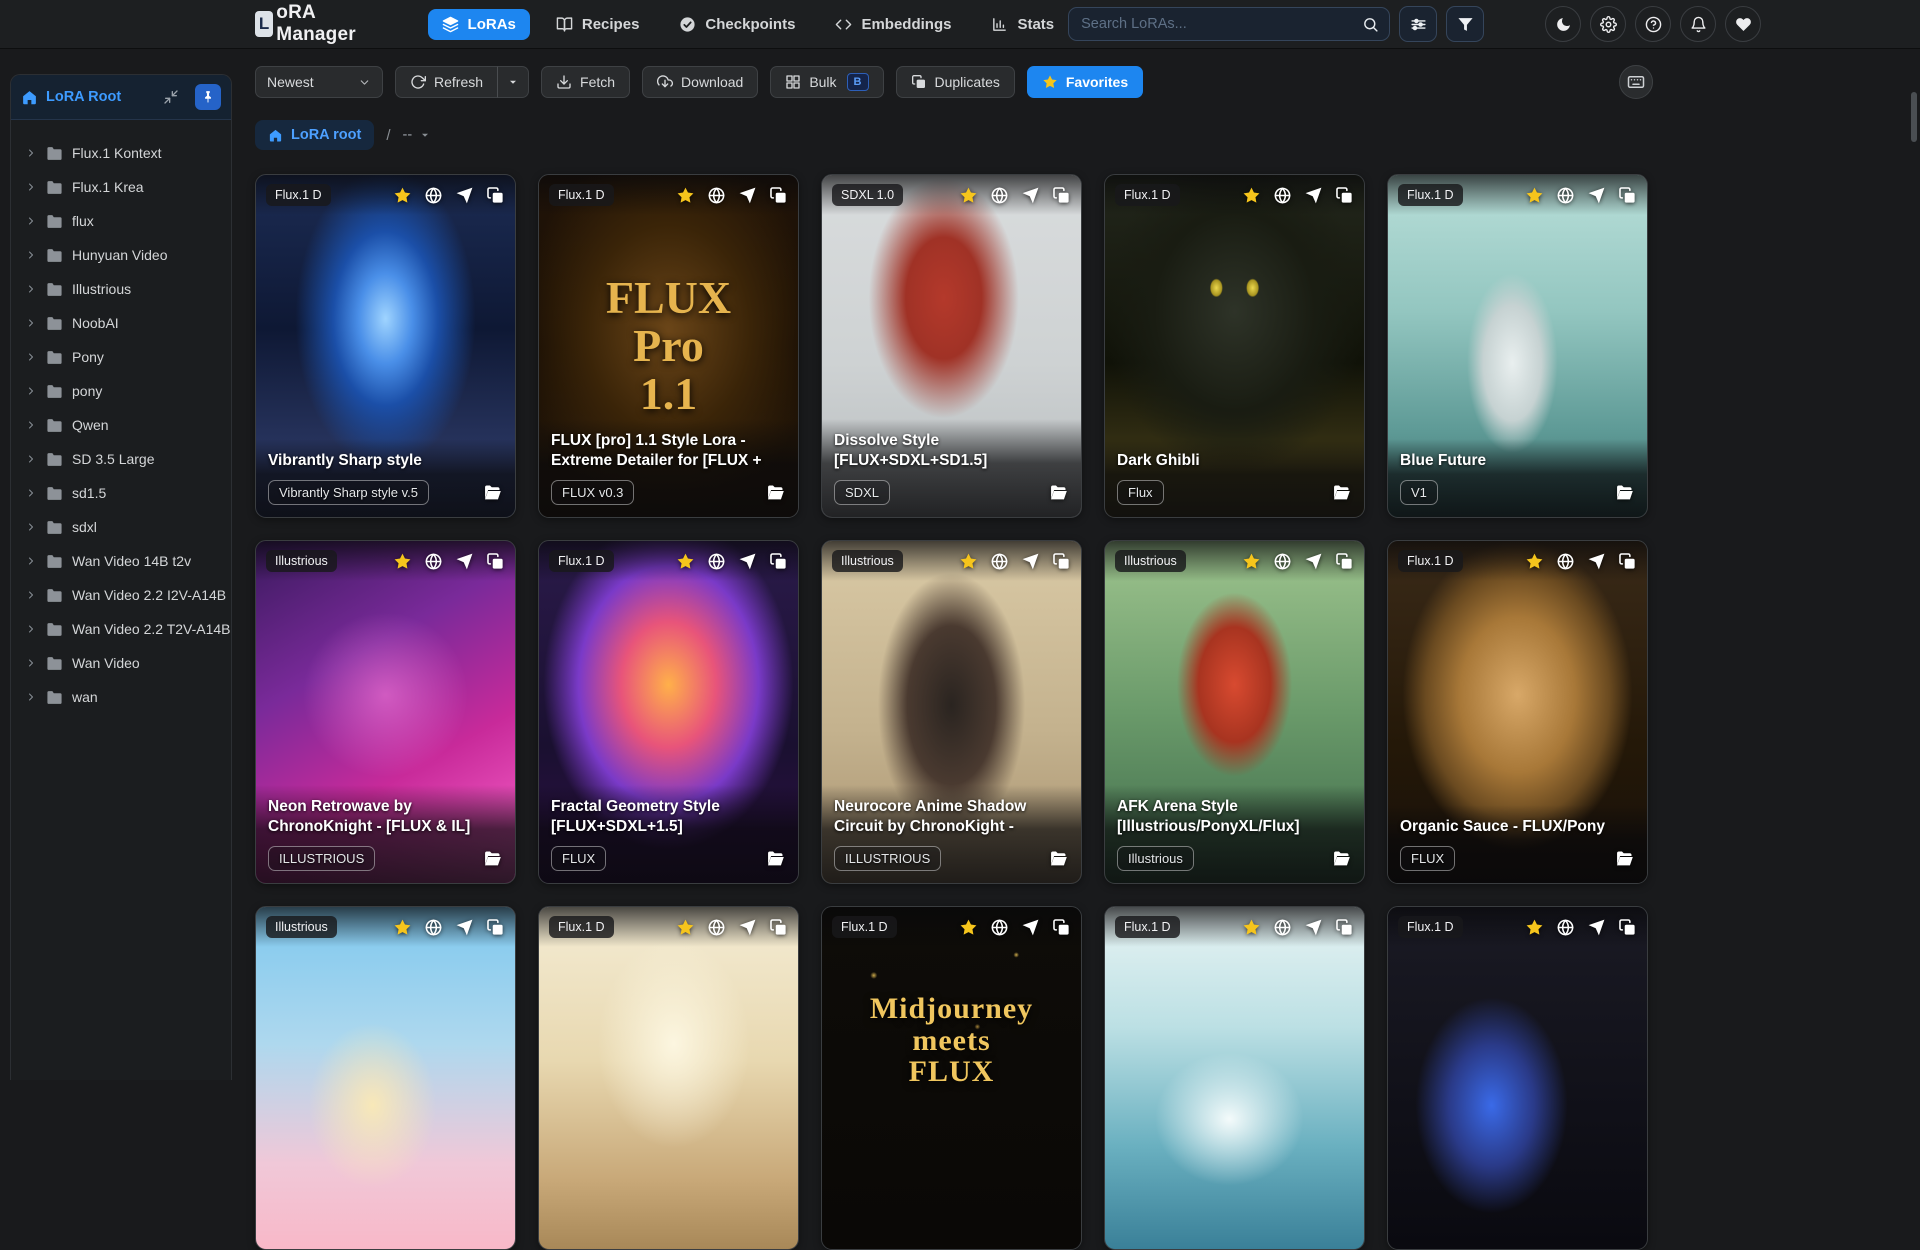 Image resolution: width=1920 pixels, height=1250 pixels. Describe the element at coordinates (1234, 1078) in the screenshot. I see `lora-card: Flux.1 D` at that location.